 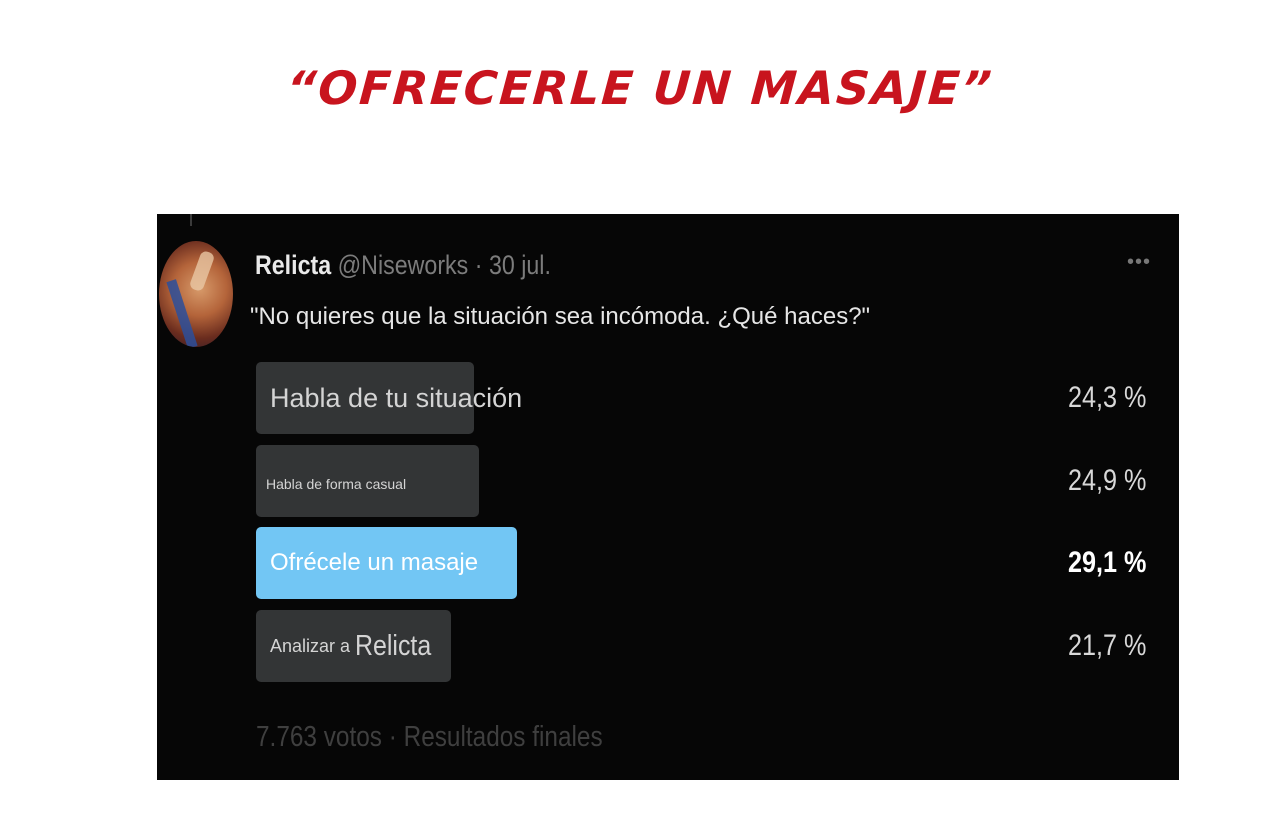 I want to click on poll-option-label: Habla de tu situación, so click(x=396, y=397).